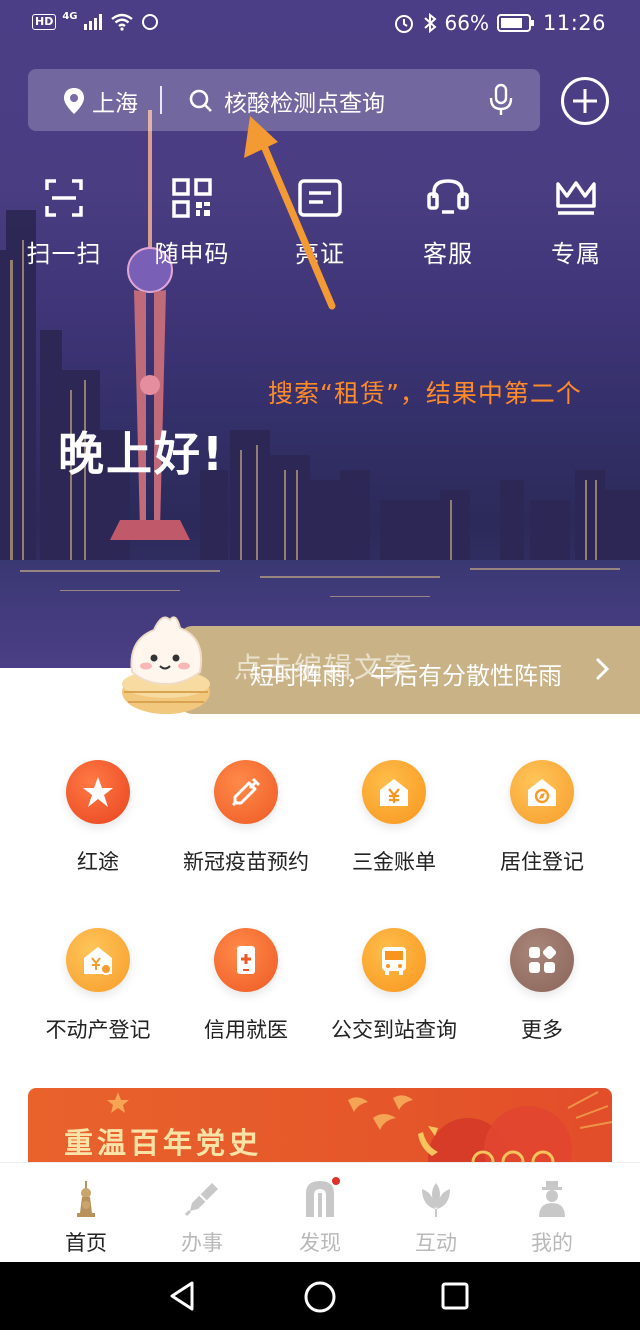 This screenshot has height=1330, width=640. I want to click on city-name: 上海, so click(115, 104).